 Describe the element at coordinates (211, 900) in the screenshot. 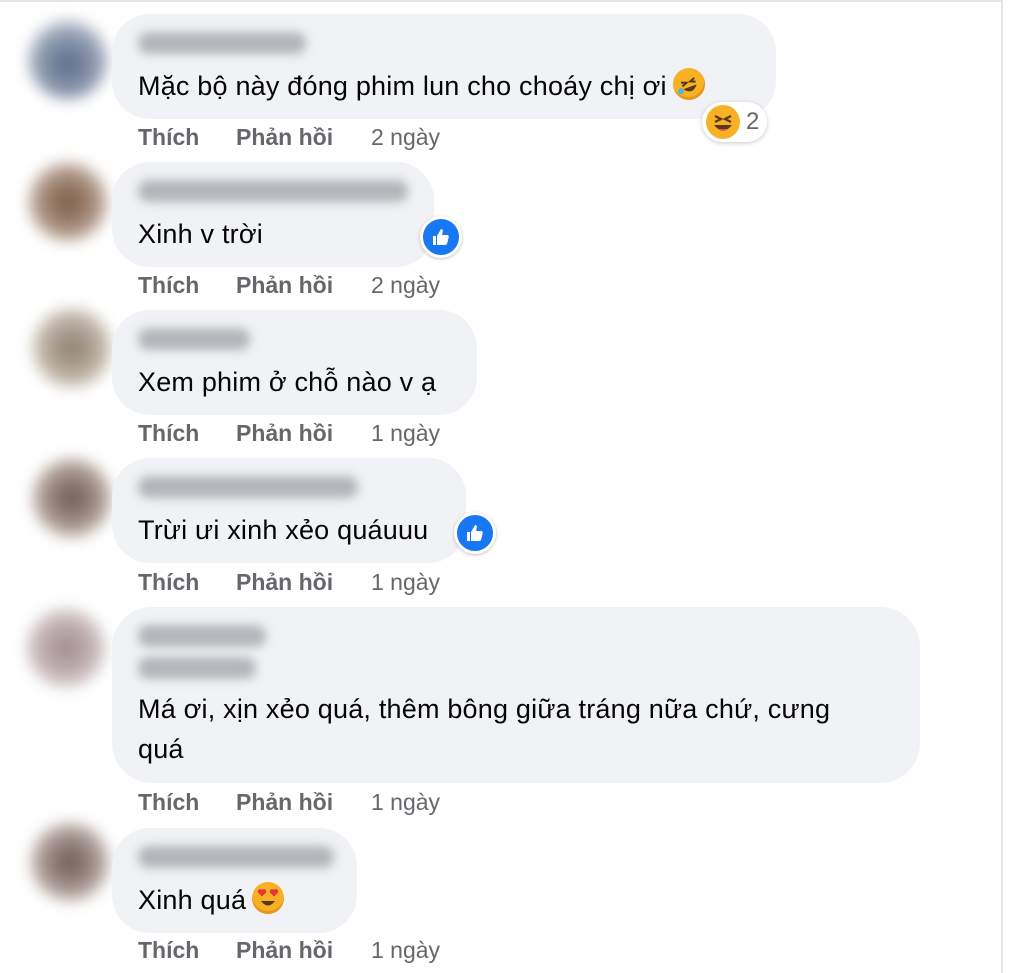

I see `comment-text: Xinh quá` at that location.